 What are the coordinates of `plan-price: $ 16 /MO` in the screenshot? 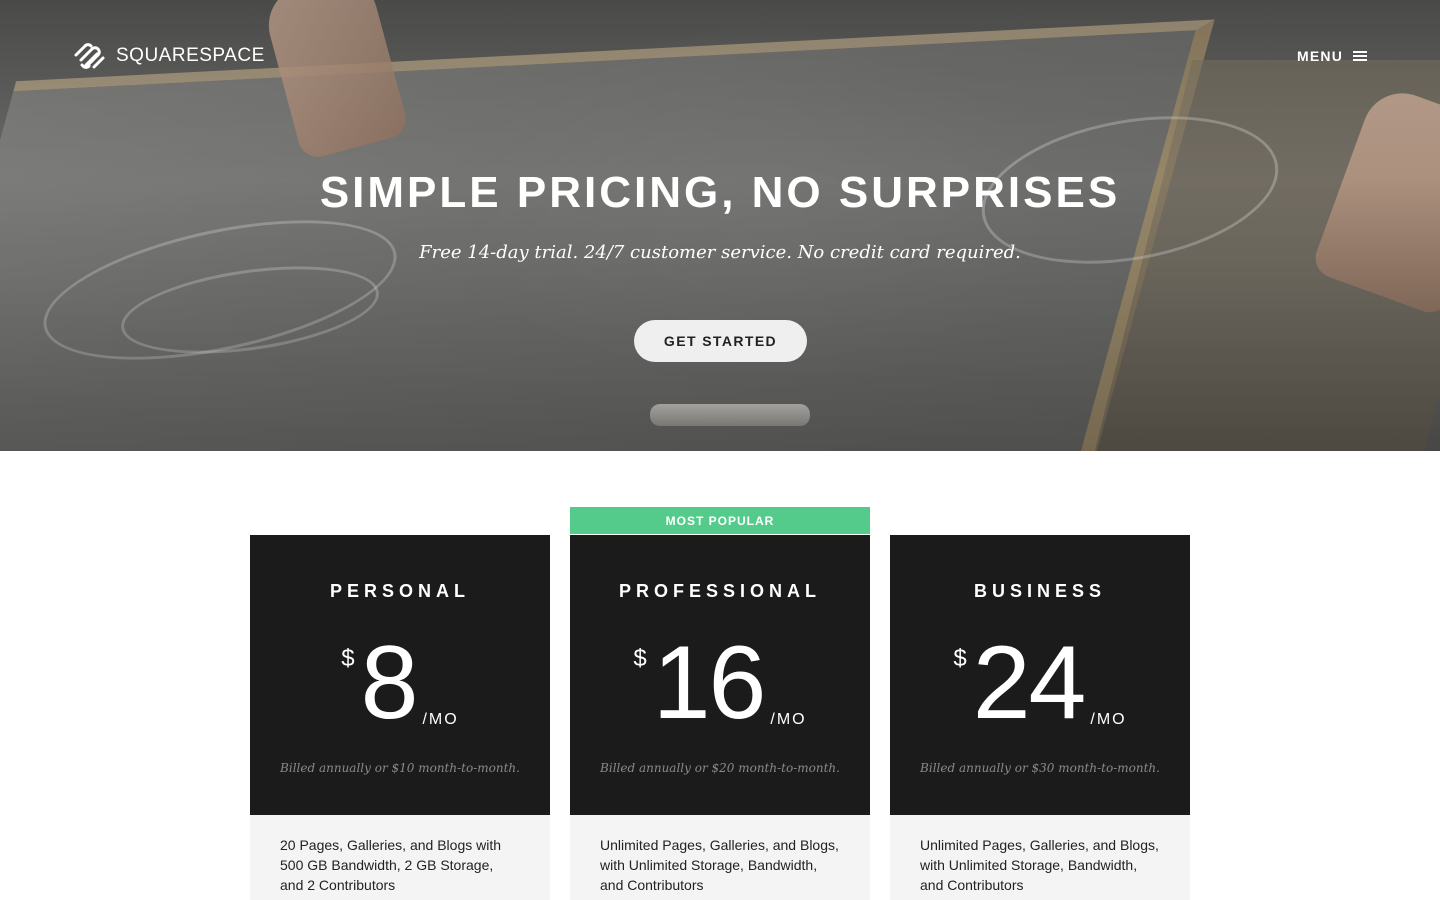 It's located at (720, 683).